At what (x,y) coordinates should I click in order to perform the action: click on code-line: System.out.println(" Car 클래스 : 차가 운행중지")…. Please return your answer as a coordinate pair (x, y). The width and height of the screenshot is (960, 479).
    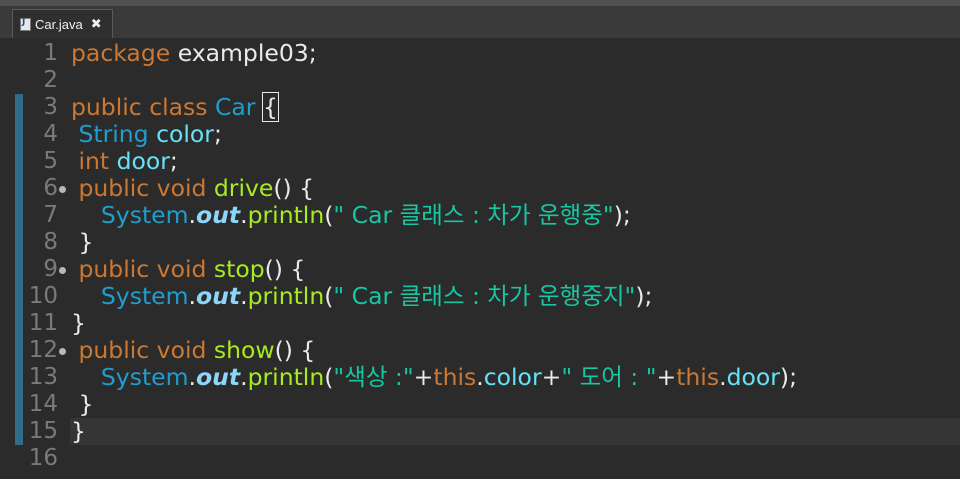
    Looking at the image, I should click on (362, 296).